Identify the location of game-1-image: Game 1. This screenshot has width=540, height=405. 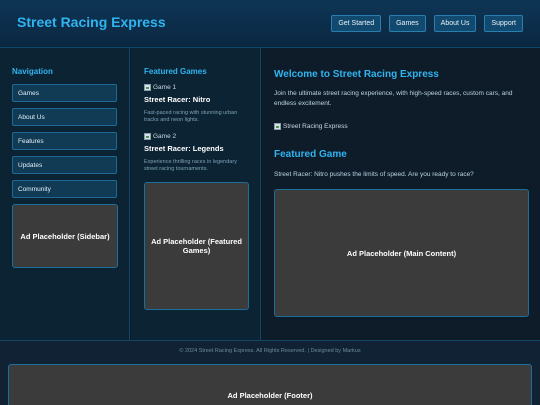
(195, 87).